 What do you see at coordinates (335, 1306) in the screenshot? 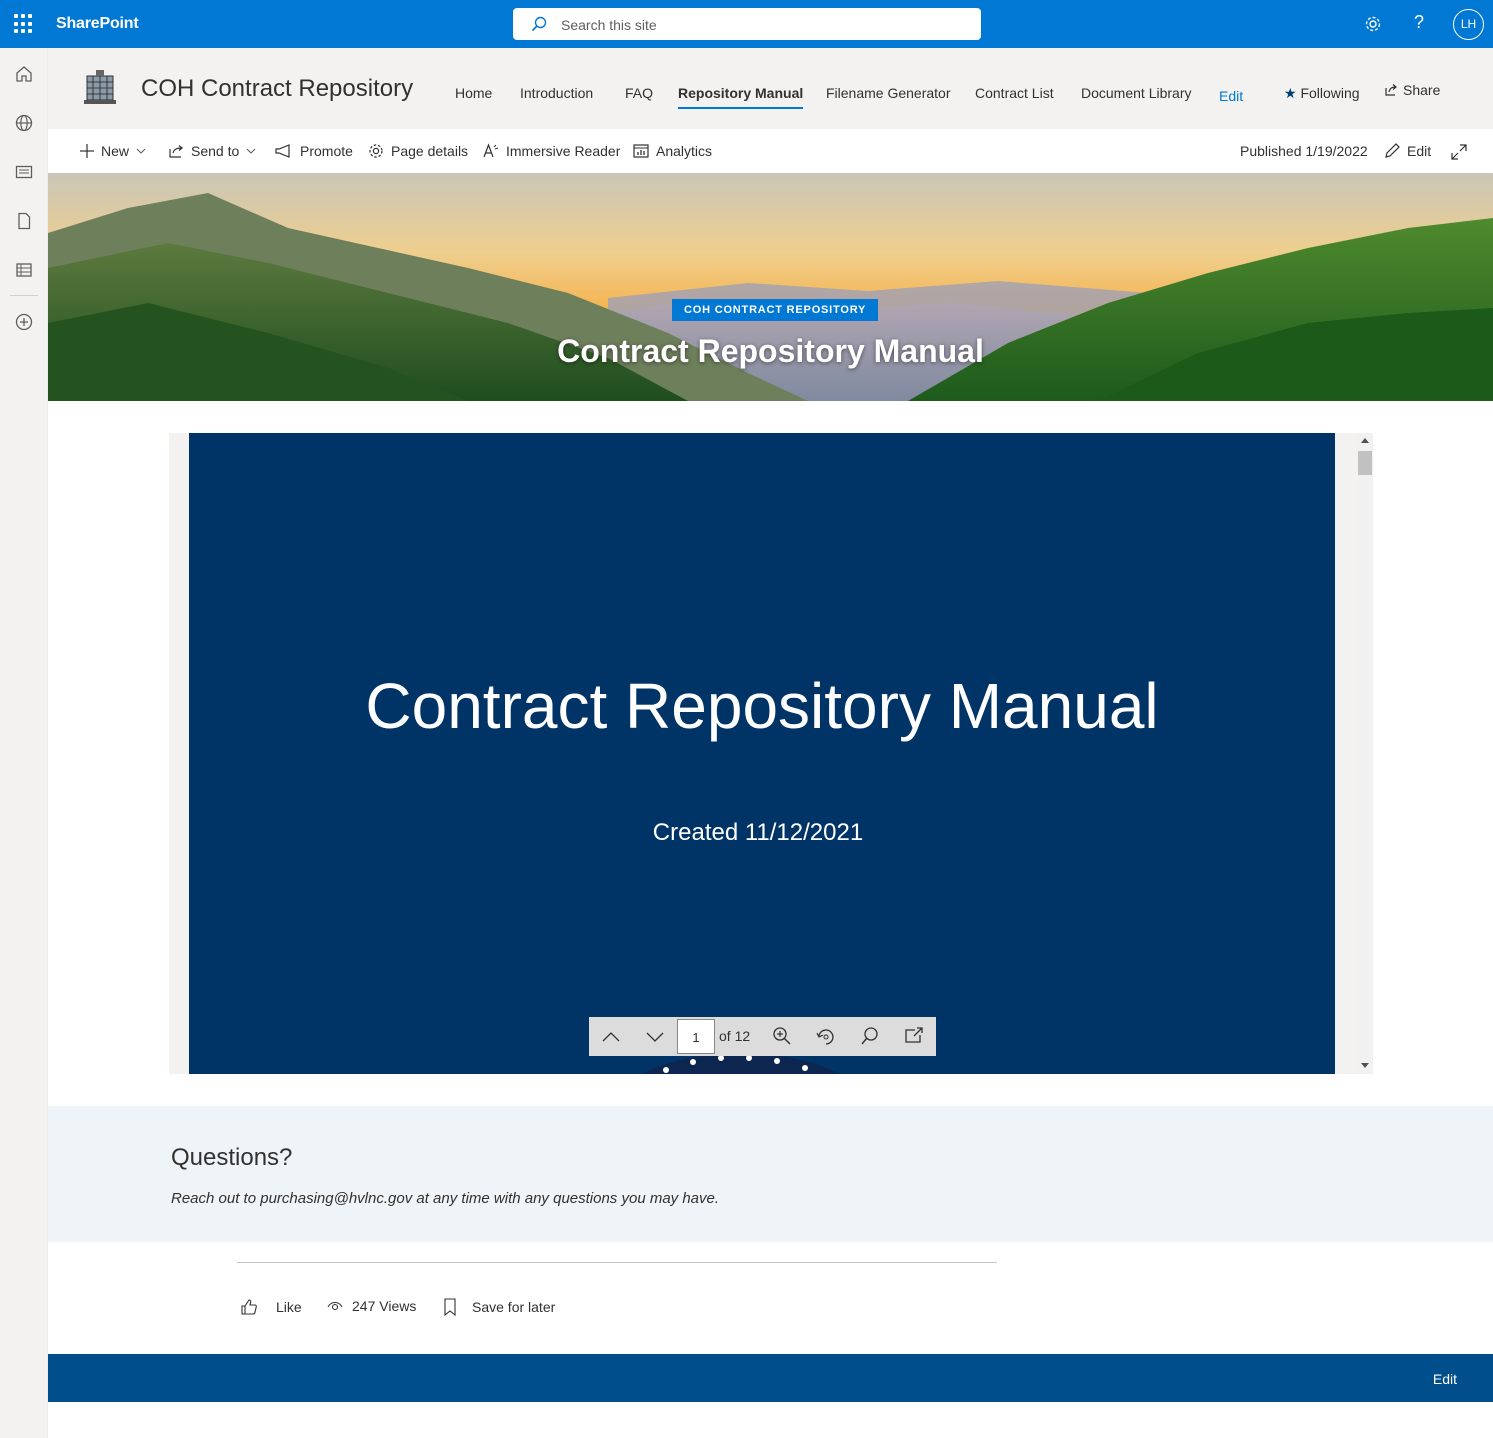
I see `eye-icon` at bounding box center [335, 1306].